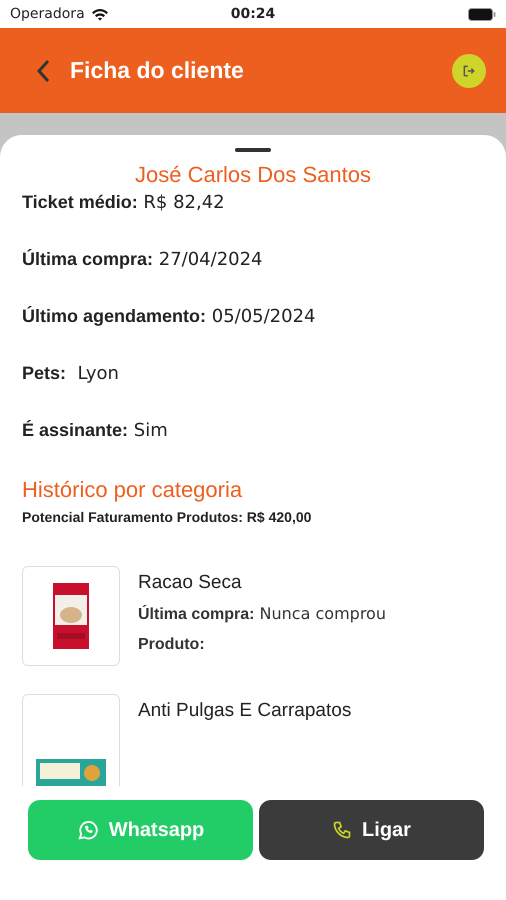  Describe the element at coordinates (71, 616) in the screenshot. I see `product-thumbnail` at that location.